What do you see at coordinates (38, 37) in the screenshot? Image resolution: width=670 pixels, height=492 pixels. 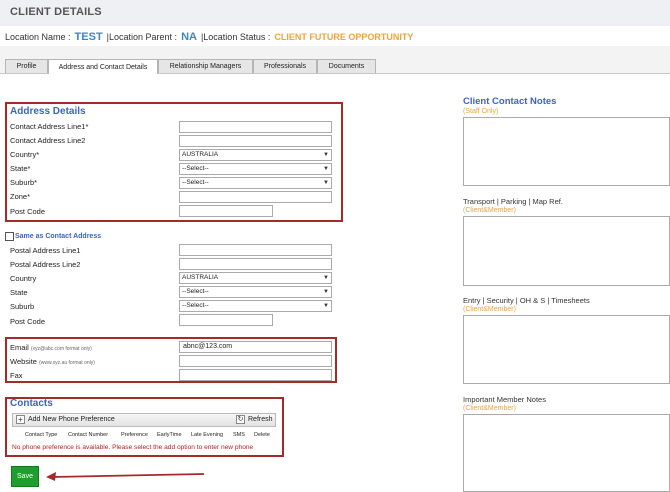 I see `location-name-label: Location Name :` at bounding box center [38, 37].